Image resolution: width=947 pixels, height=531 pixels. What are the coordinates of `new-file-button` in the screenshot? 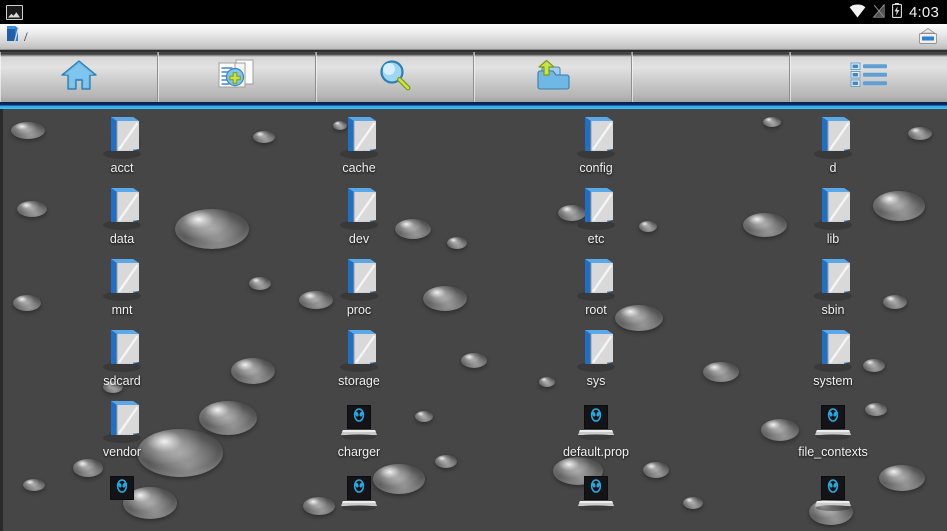 It's located at (237, 77).